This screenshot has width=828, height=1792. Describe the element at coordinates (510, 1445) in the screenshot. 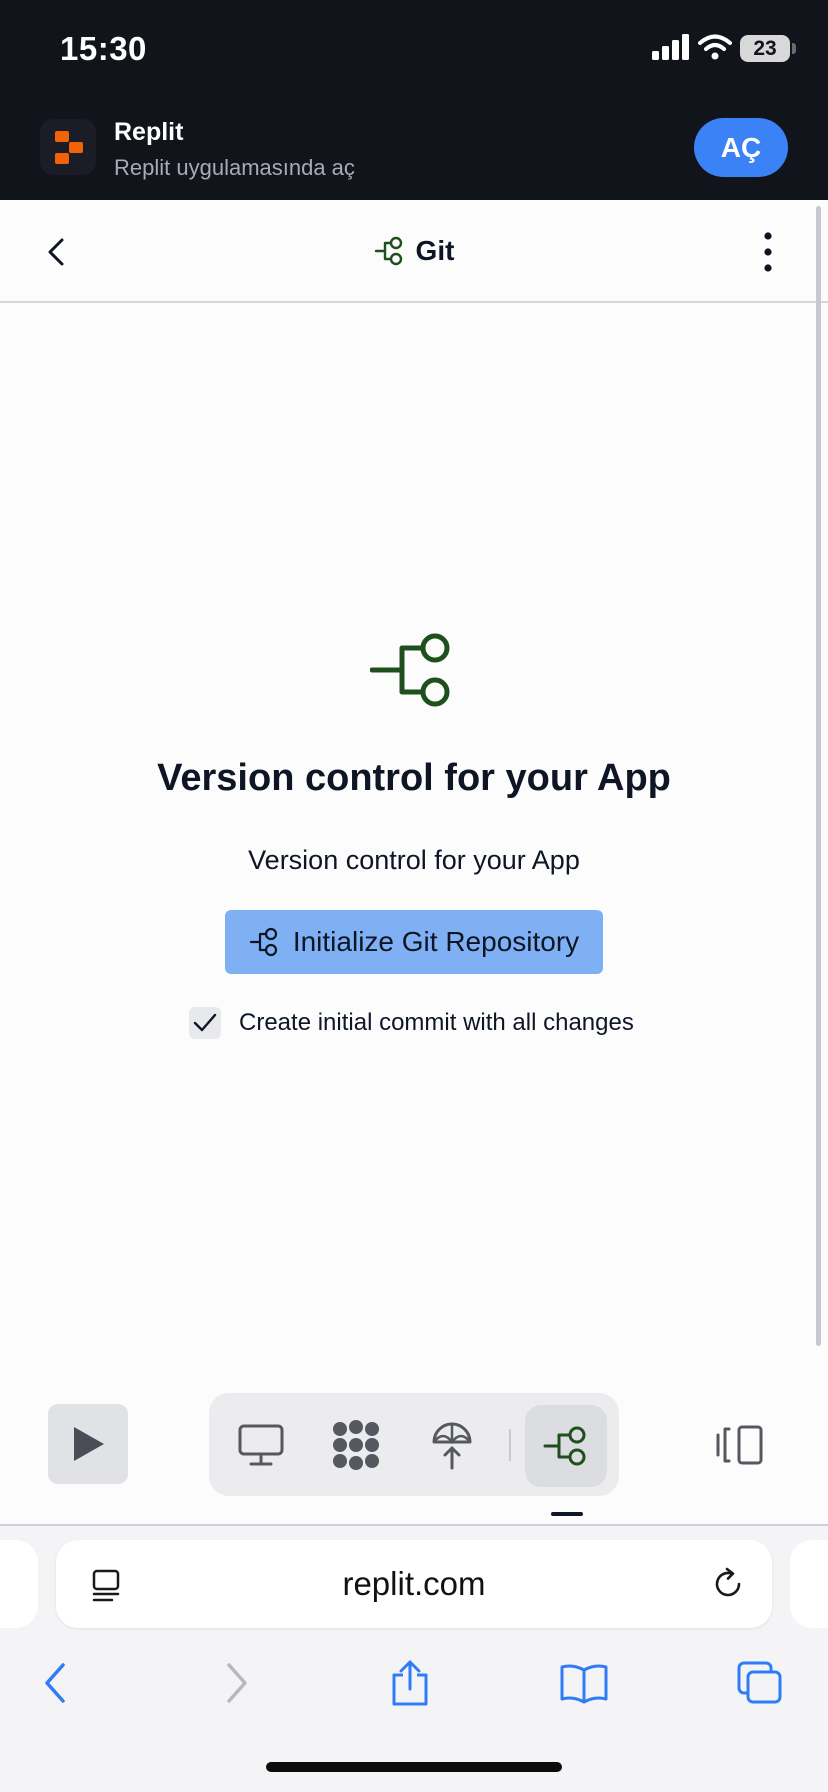

I see `tool-divider` at that location.